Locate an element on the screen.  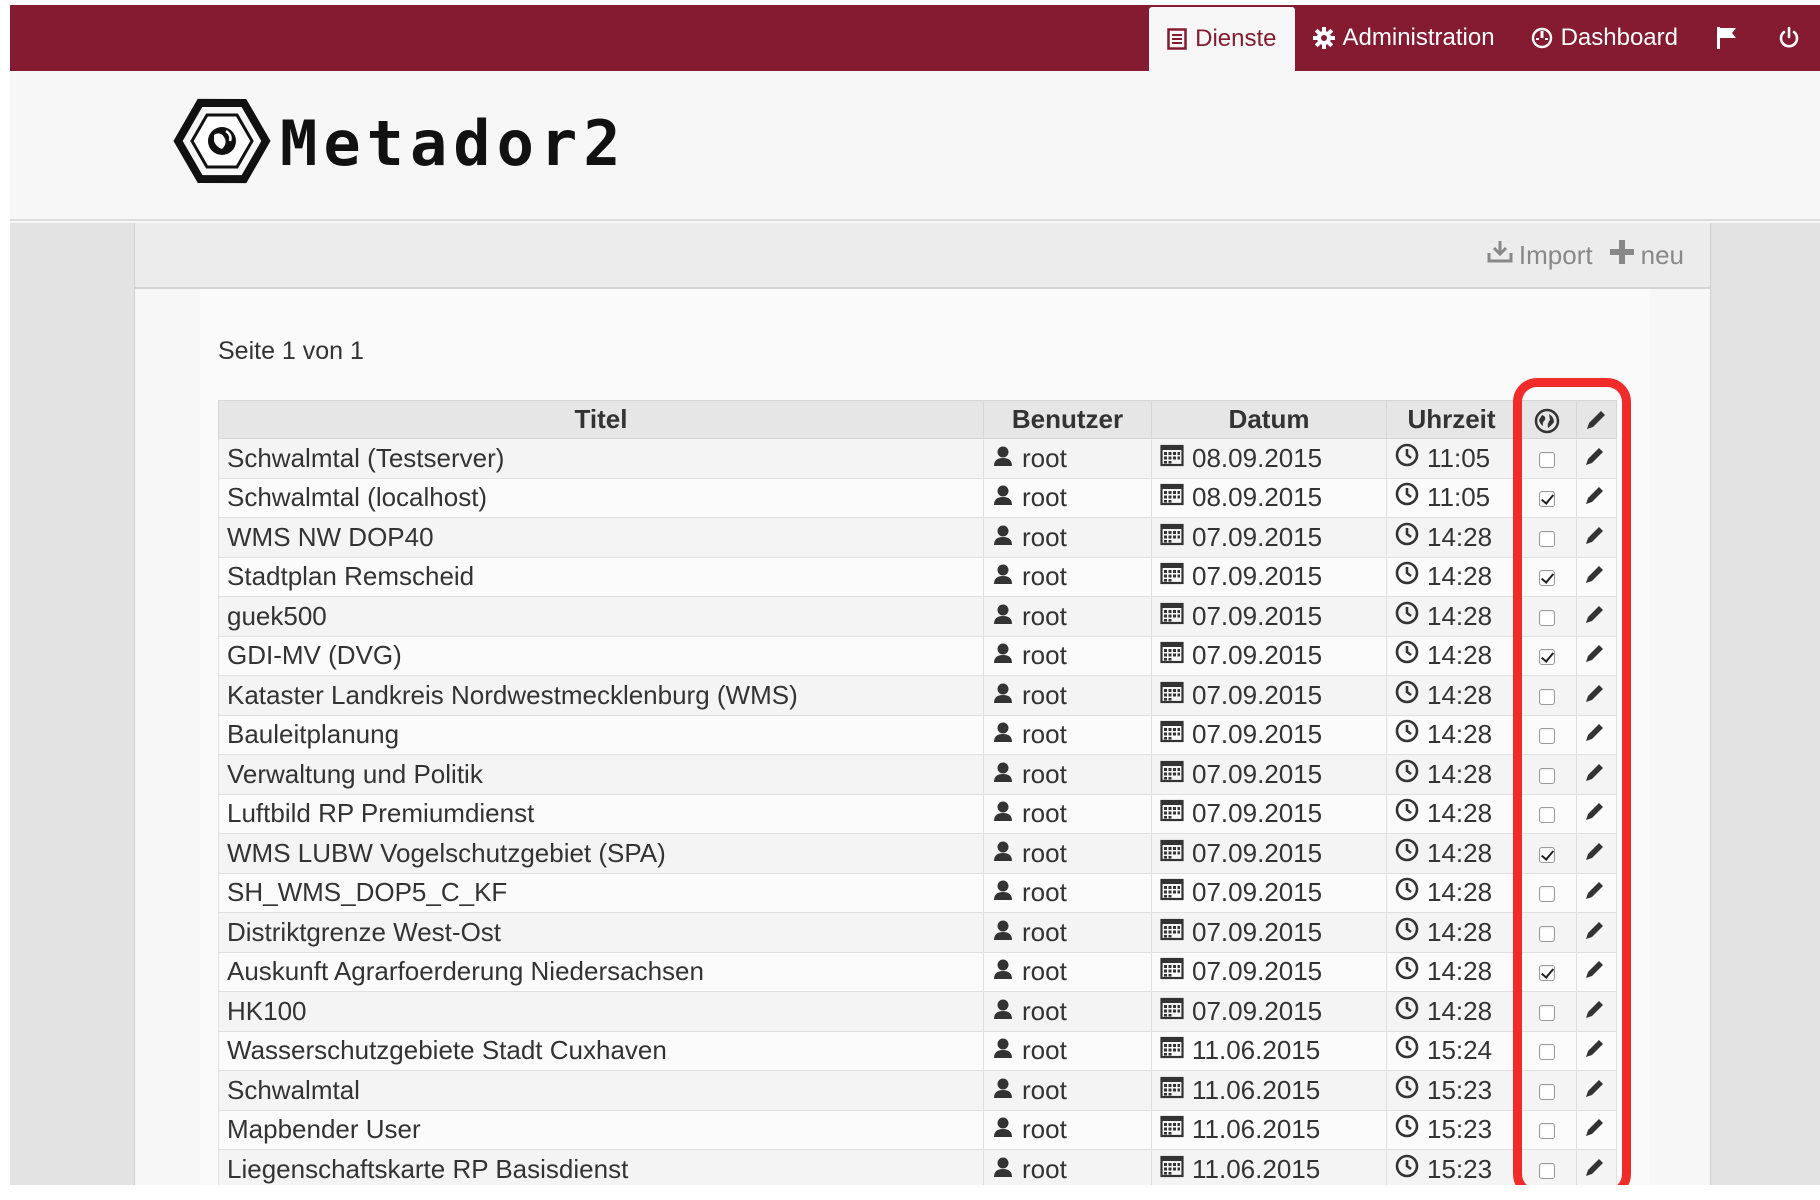
user-icon is located at coordinates (1003, 1169).